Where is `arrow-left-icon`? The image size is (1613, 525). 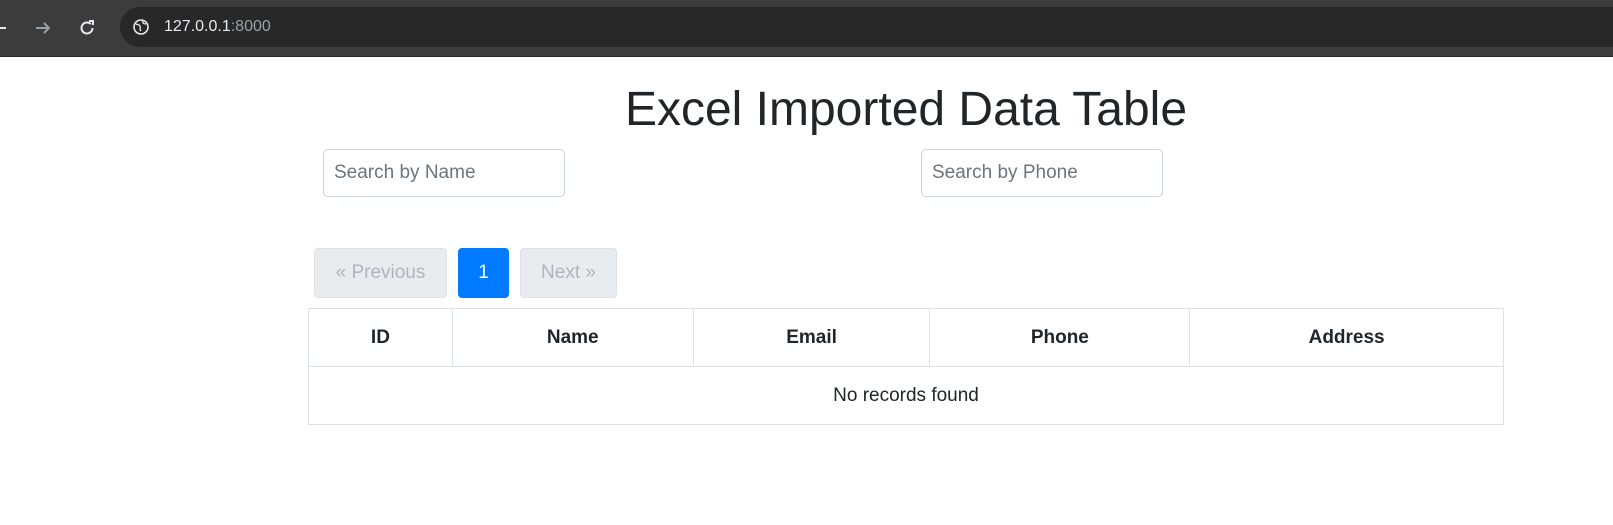 arrow-left-icon is located at coordinates (3, 28).